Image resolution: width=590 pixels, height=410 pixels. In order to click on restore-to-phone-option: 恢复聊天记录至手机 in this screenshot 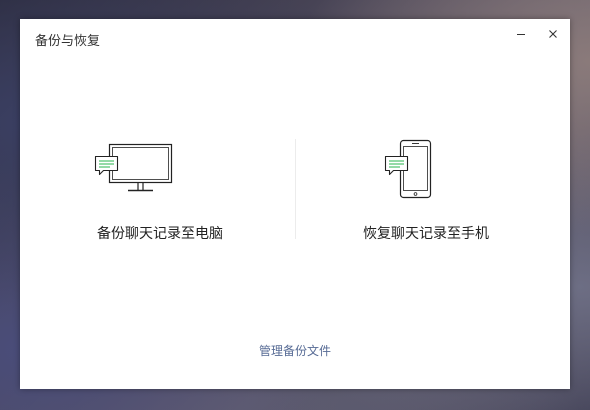, I will do `click(426, 192)`.